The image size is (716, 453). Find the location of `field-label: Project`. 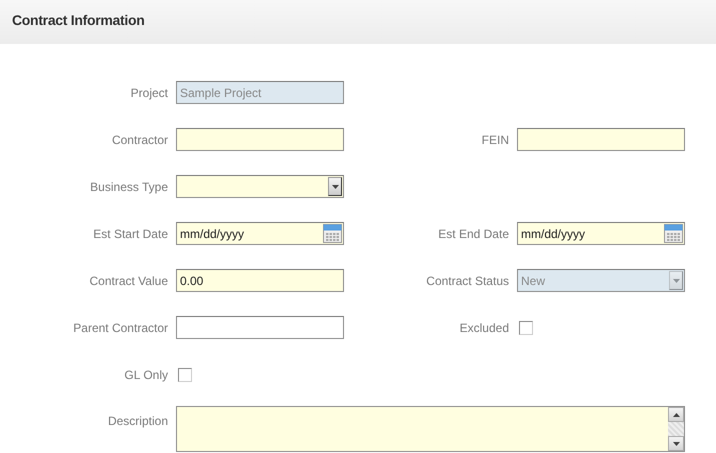

field-label: Project is located at coordinates (149, 93).